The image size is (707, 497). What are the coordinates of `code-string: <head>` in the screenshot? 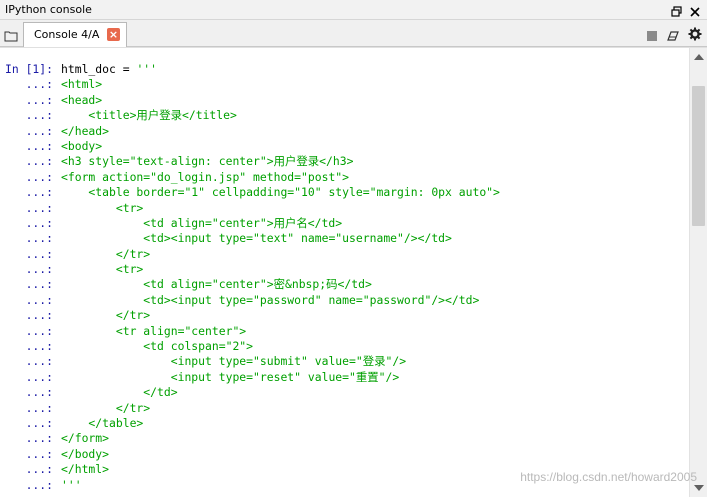 It's located at (82, 99).